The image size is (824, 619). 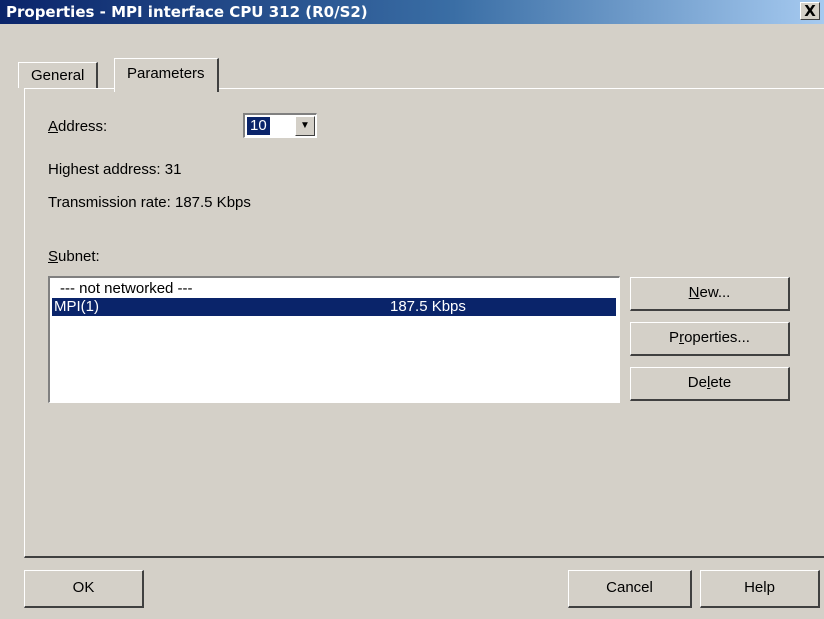 What do you see at coordinates (280, 125) in the screenshot?
I see `address-dropdown: 10 ▼` at bounding box center [280, 125].